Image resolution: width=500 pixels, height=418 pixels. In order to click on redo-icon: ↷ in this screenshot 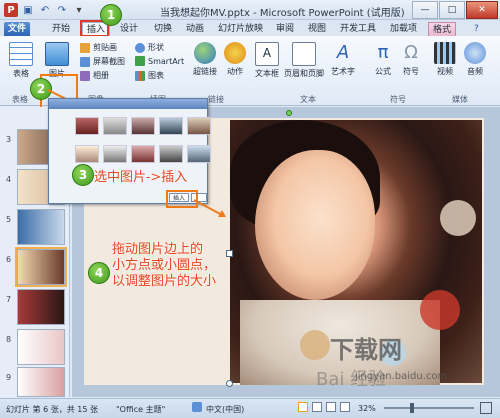, I will do `click(62, 10)`.